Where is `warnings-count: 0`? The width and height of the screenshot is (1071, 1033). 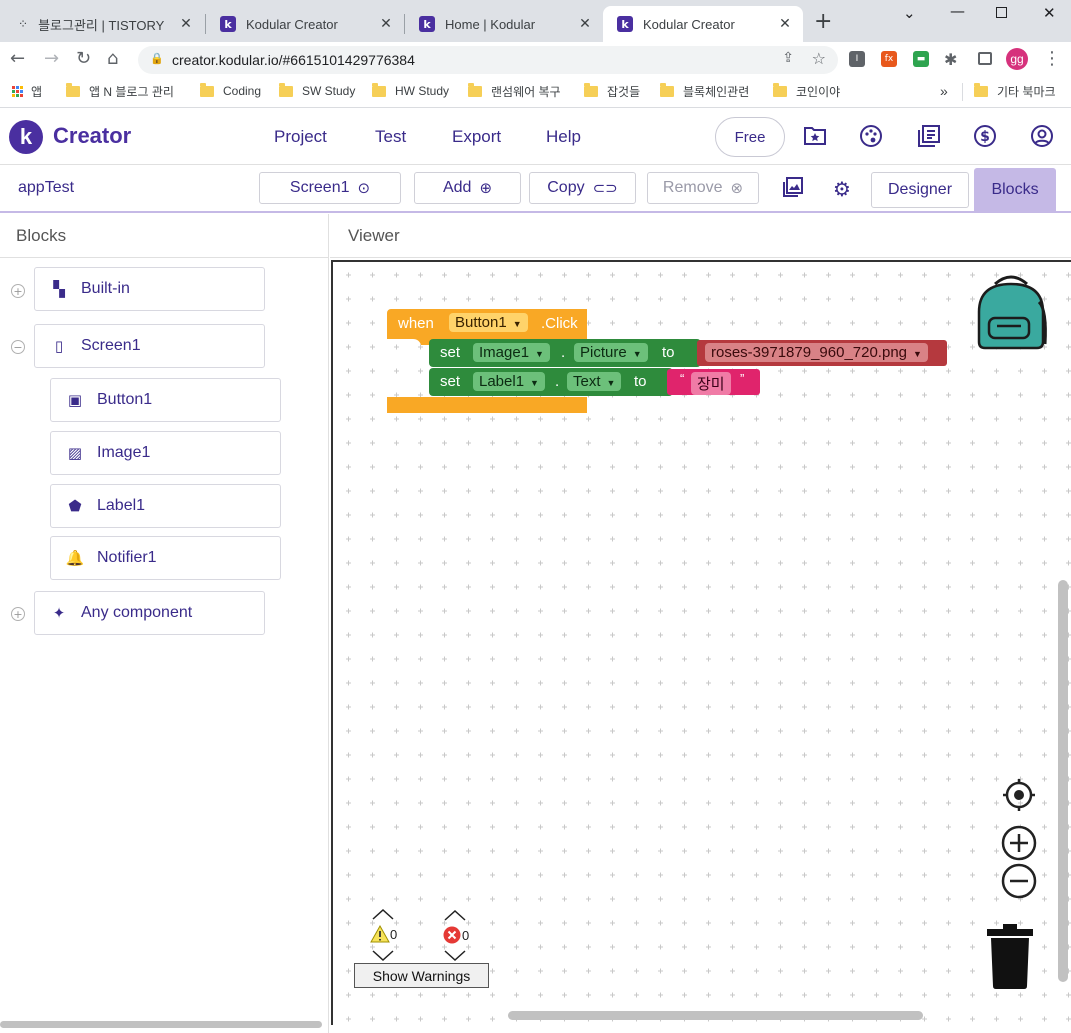 warnings-count: 0 is located at coordinates (394, 934).